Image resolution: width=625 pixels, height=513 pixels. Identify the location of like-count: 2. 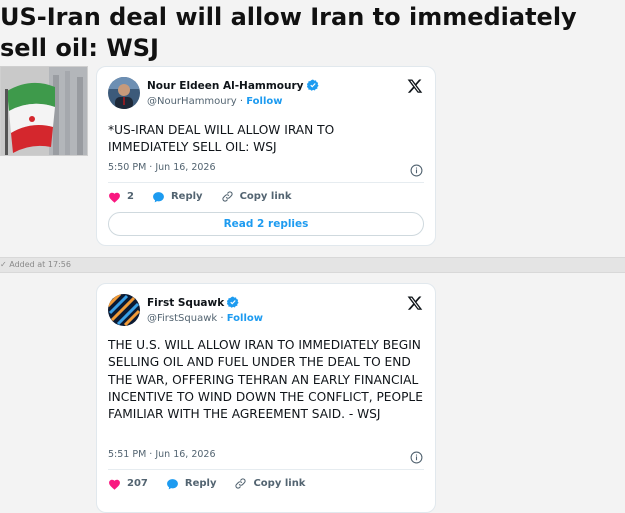
(130, 196).